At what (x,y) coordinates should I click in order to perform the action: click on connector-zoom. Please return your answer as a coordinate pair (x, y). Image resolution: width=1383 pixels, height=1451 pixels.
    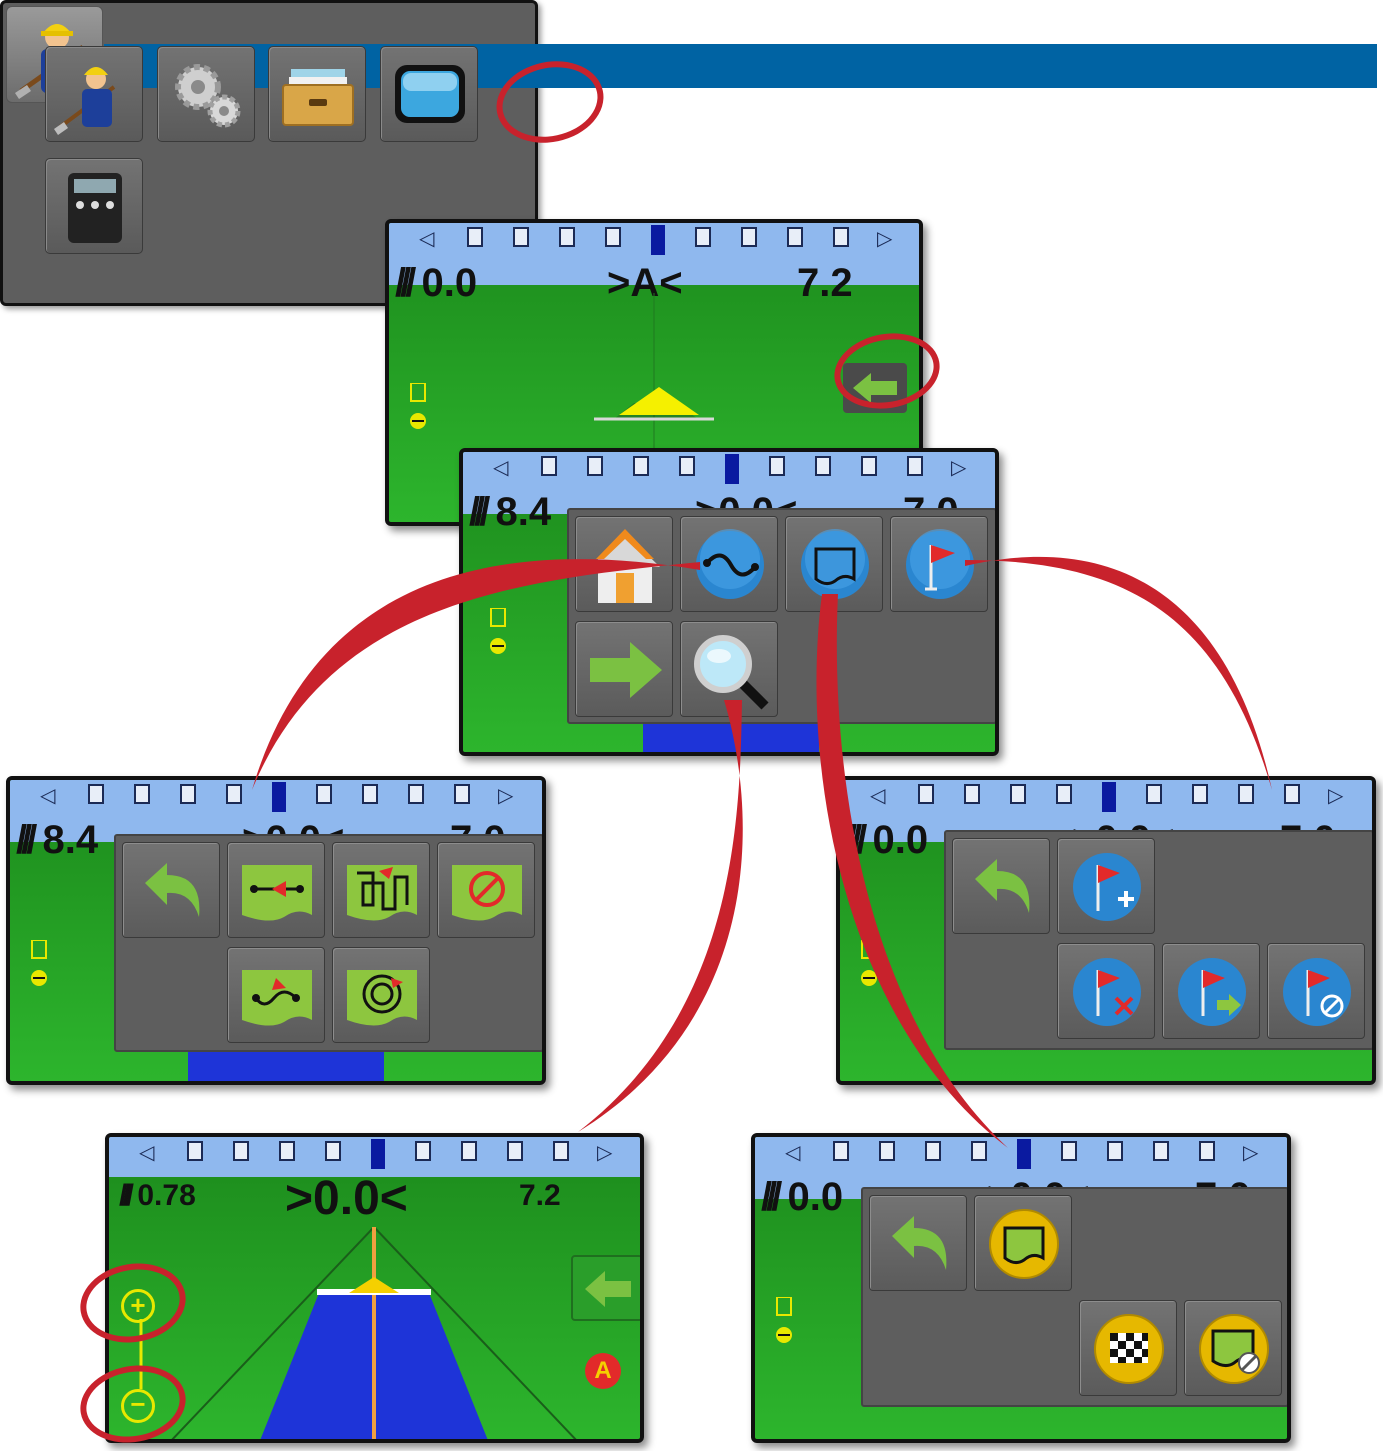
    Looking at the image, I should click on (660, 916).